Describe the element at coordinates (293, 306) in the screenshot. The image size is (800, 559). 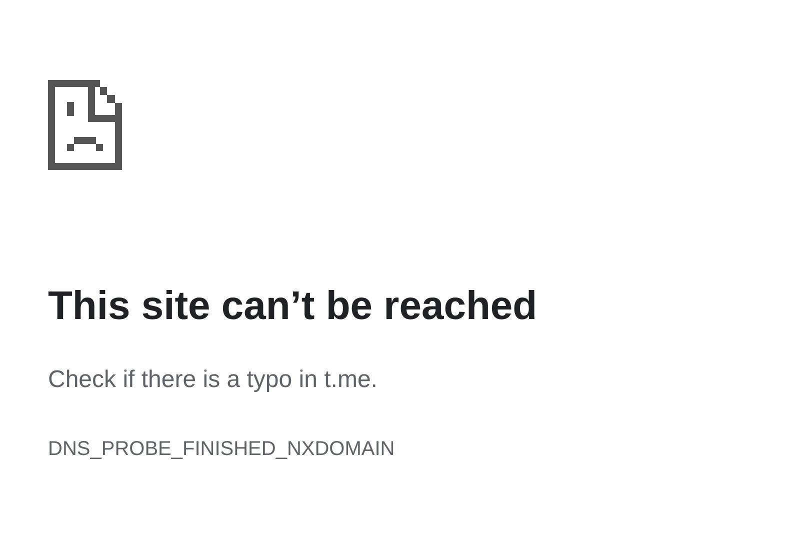
I see `error-heading: This site can’t be reached` at that location.